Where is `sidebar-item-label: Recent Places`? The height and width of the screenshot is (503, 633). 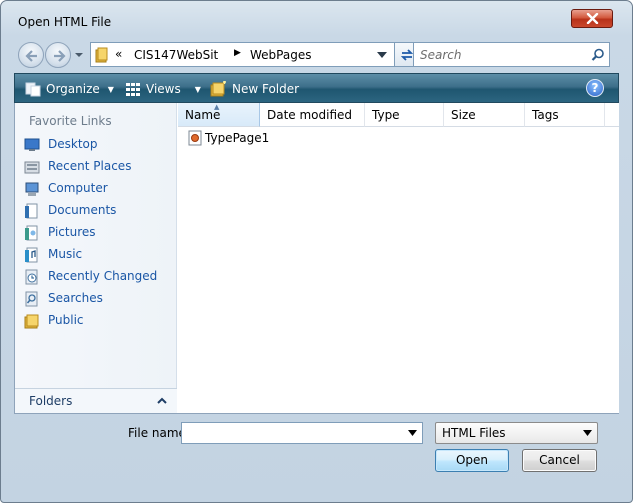
sidebar-item-label: Recent Places is located at coordinates (90, 166).